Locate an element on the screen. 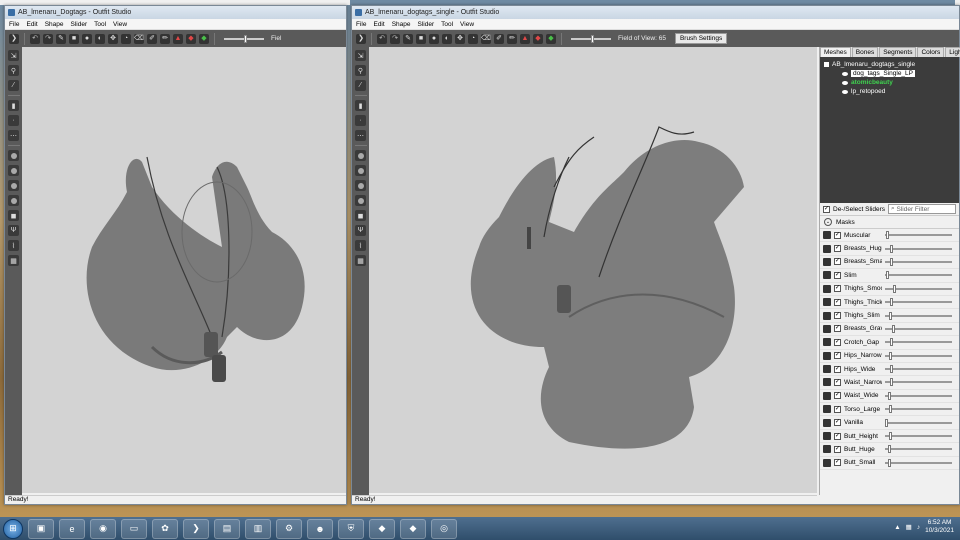  winamp-icon: ❯ is located at coordinates (196, 528).